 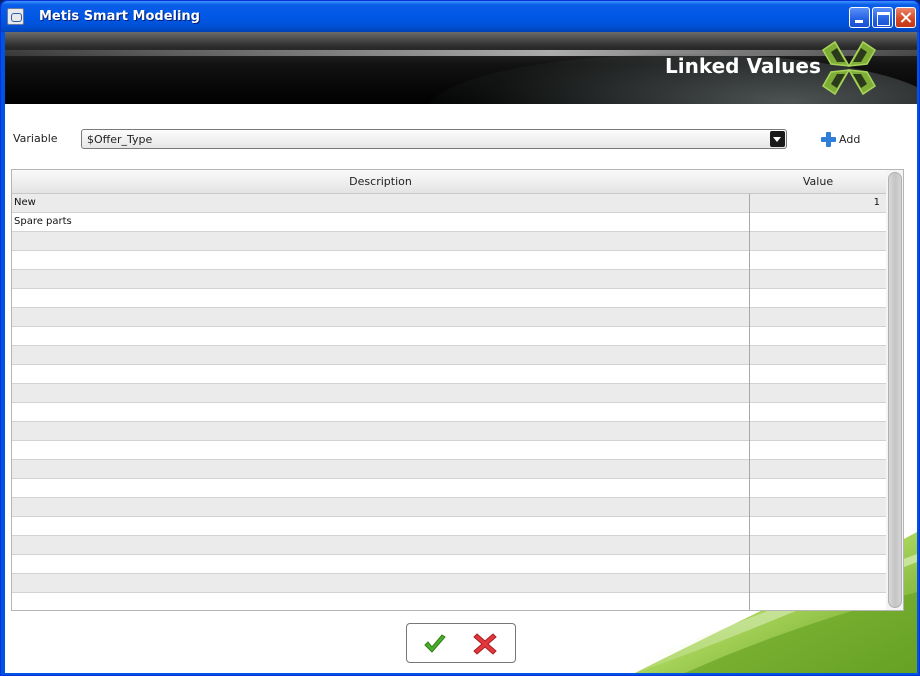 I want to click on variable-select: $Offer_Type, so click(x=434, y=139).